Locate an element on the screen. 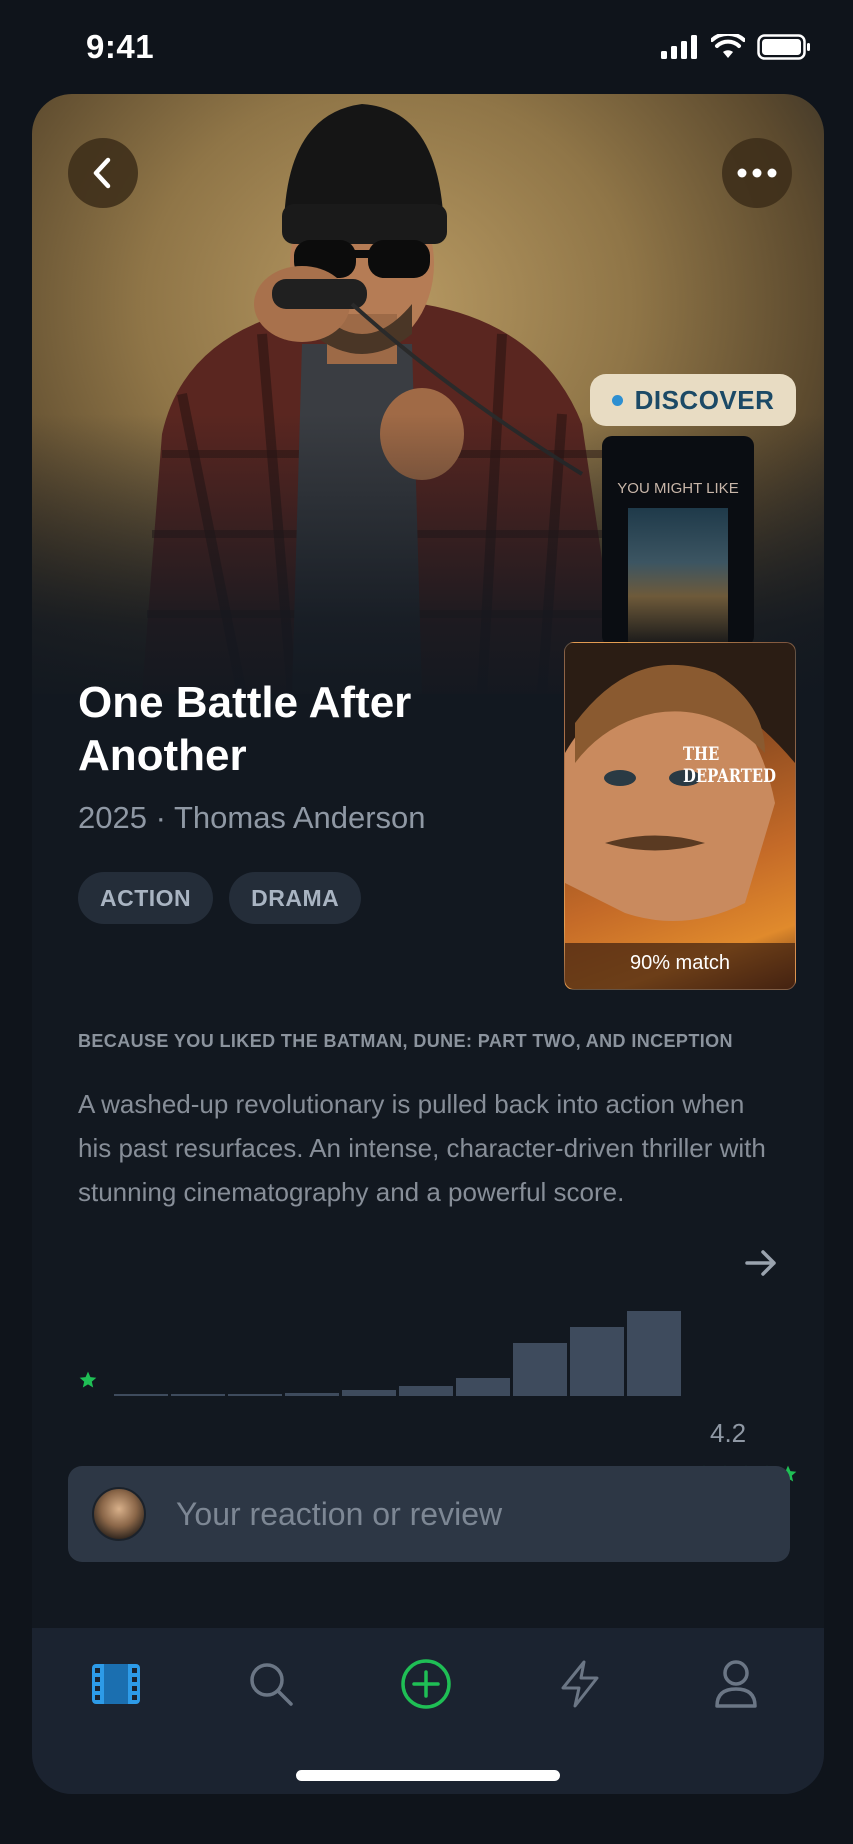 This screenshot has height=1844, width=853. battery-icon is located at coordinates (783, 47).